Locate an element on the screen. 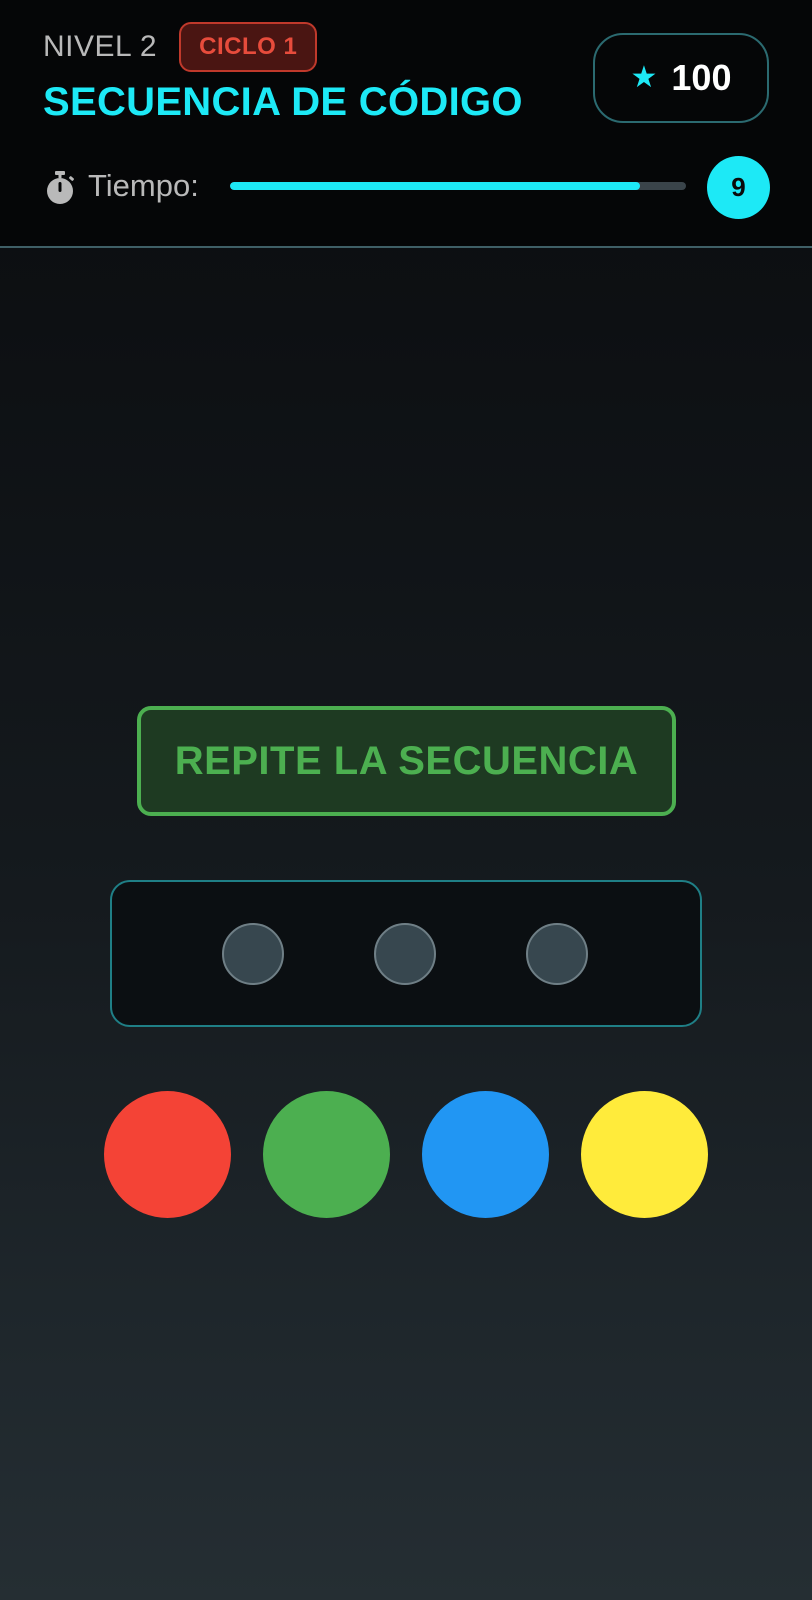 The image size is (812, 1600). timer-seconds-badge: 9 is located at coordinates (738, 187).